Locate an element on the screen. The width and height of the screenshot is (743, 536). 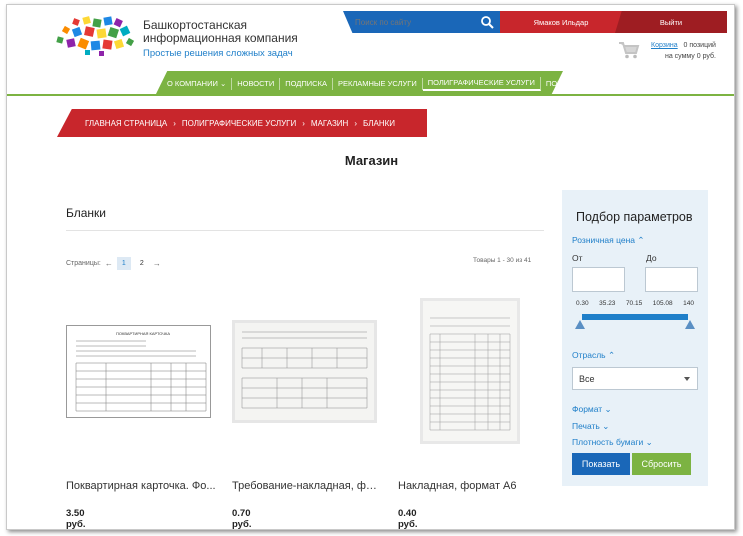
search-icon is located at coordinates (487, 22).